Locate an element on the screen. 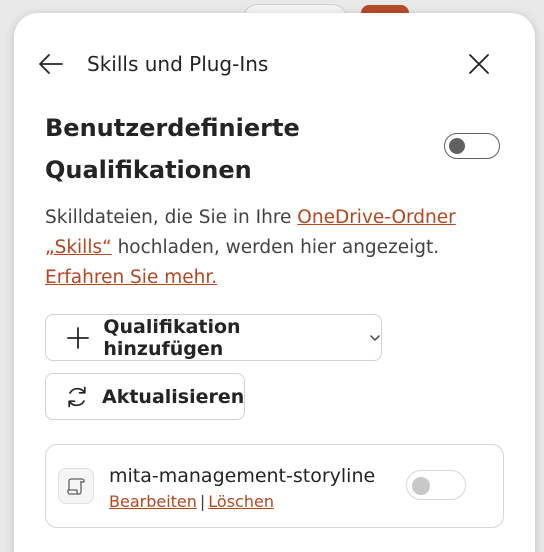  description-text-middle: hochladen, werden hier angezeigt. is located at coordinates (275, 247).